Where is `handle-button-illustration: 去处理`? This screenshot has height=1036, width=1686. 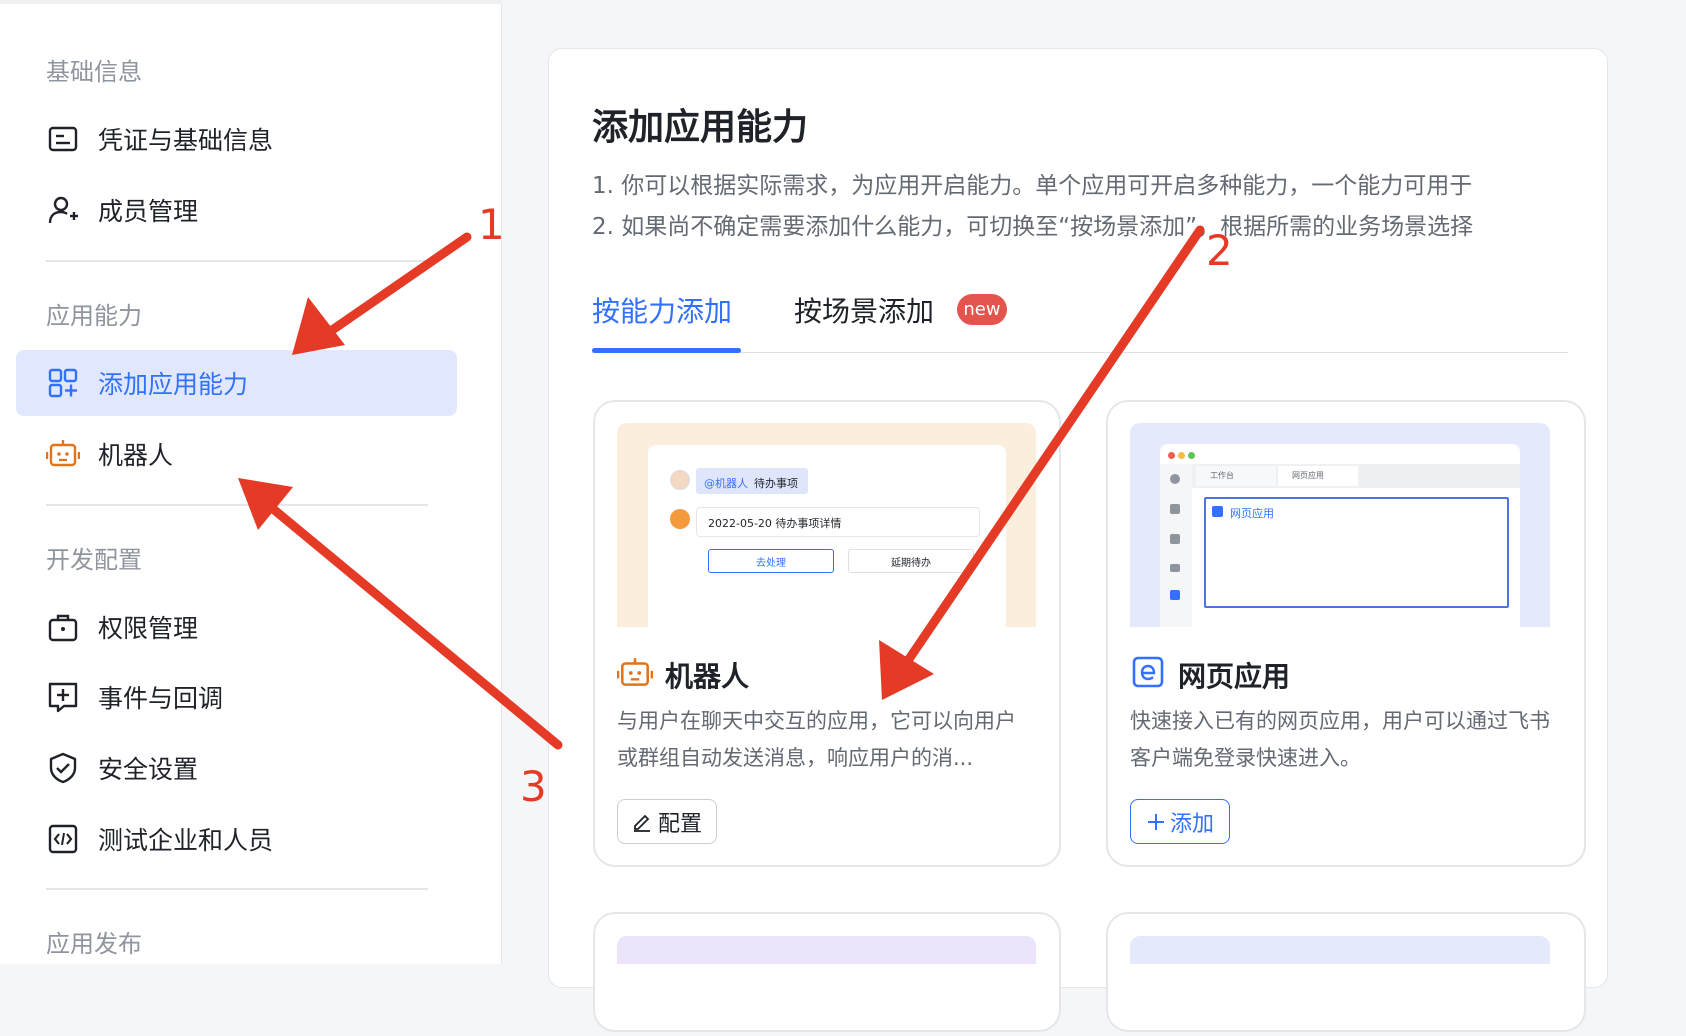 handle-button-illustration: 去处理 is located at coordinates (771, 561).